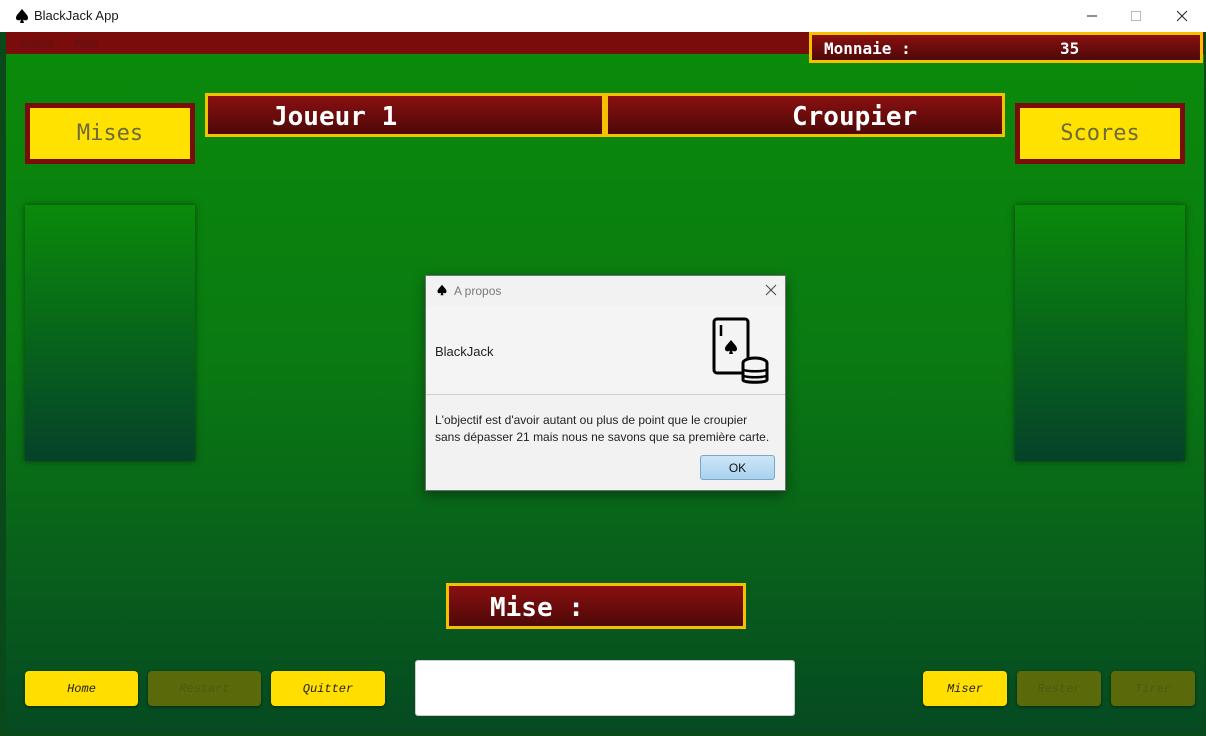  Describe the element at coordinates (737, 467) in the screenshot. I see `ok-button: OK` at that location.